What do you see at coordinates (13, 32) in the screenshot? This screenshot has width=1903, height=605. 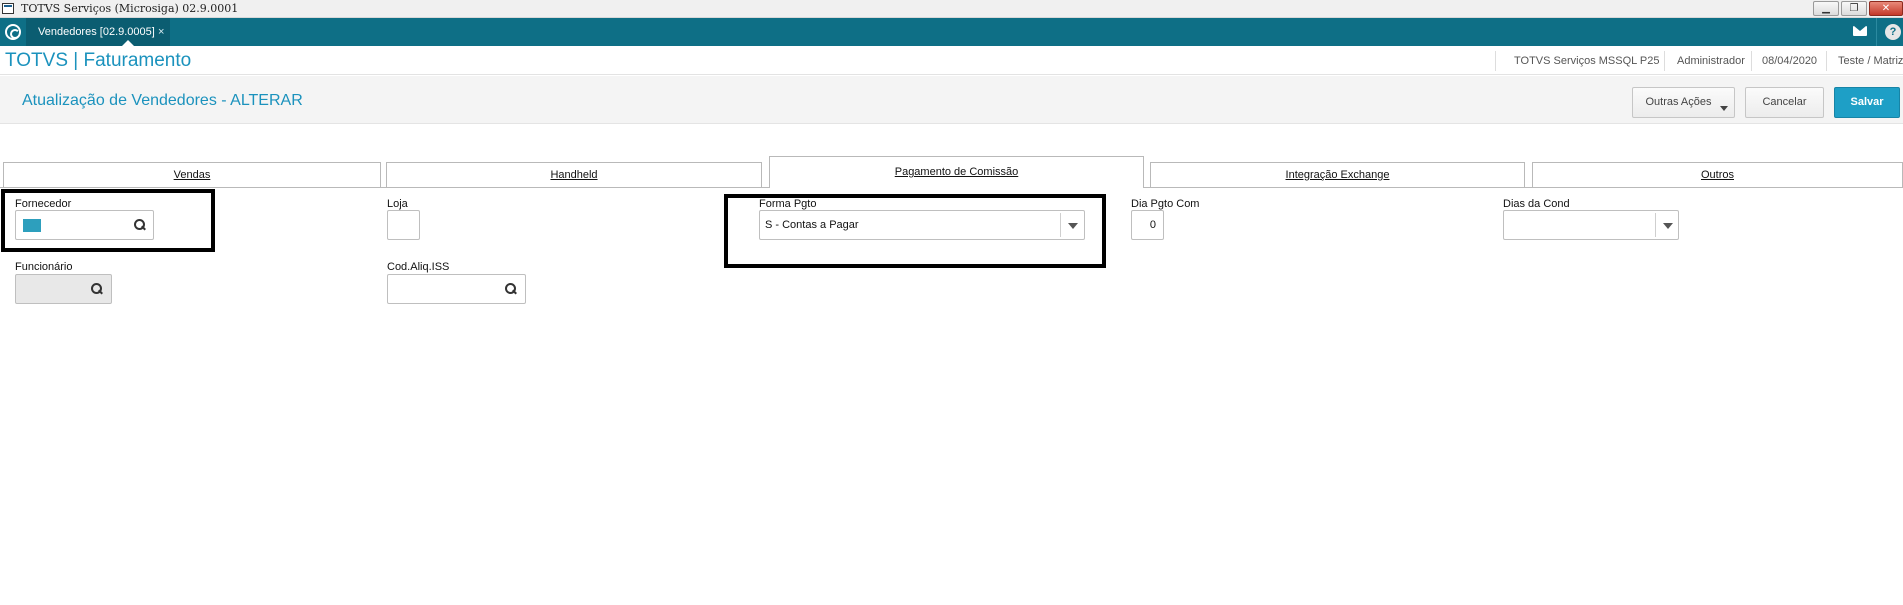 I see `home-icon` at bounding box center [13, 32].